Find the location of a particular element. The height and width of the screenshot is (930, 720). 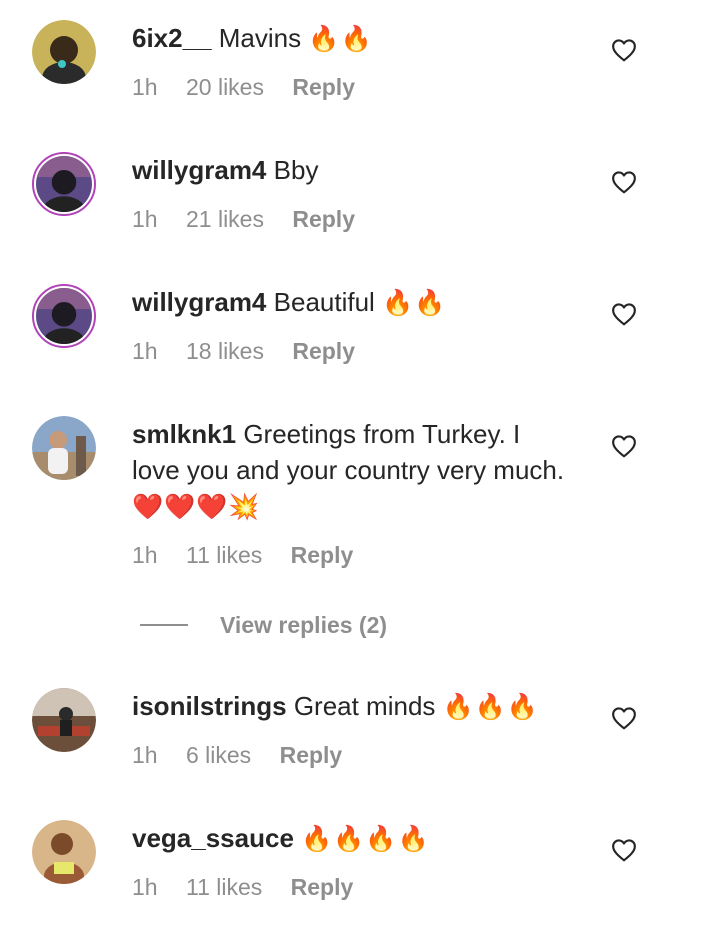

comment-text: vega_ssauce 🔥🔥🔥🔥 is located at coordinates (352, 838).